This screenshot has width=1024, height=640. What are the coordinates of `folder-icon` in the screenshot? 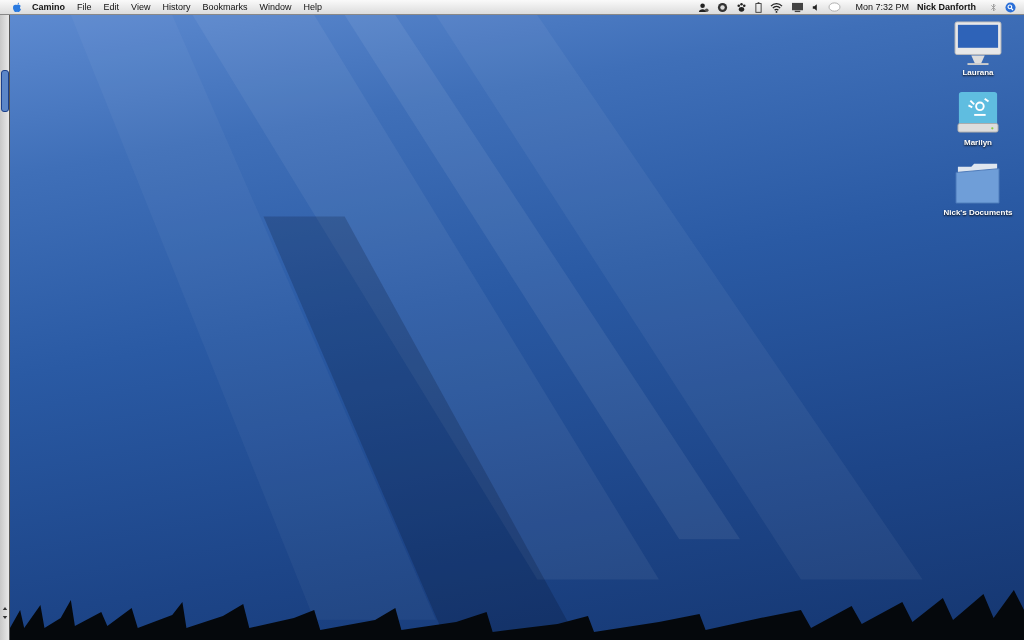 It's located at (978, 183).